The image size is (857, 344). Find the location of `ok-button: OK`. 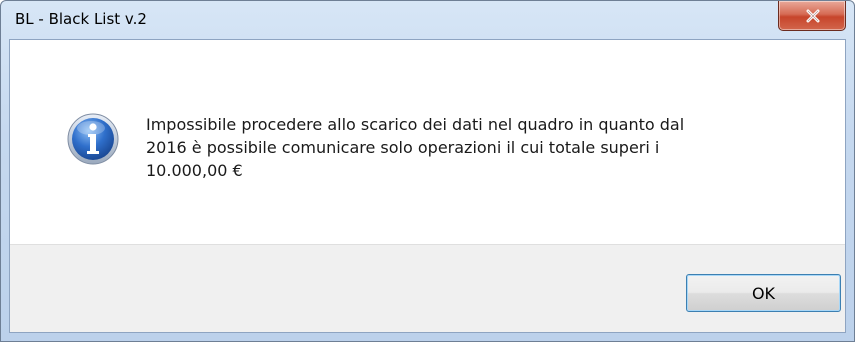

ok-button: OK is located at coordinates (763, 293).